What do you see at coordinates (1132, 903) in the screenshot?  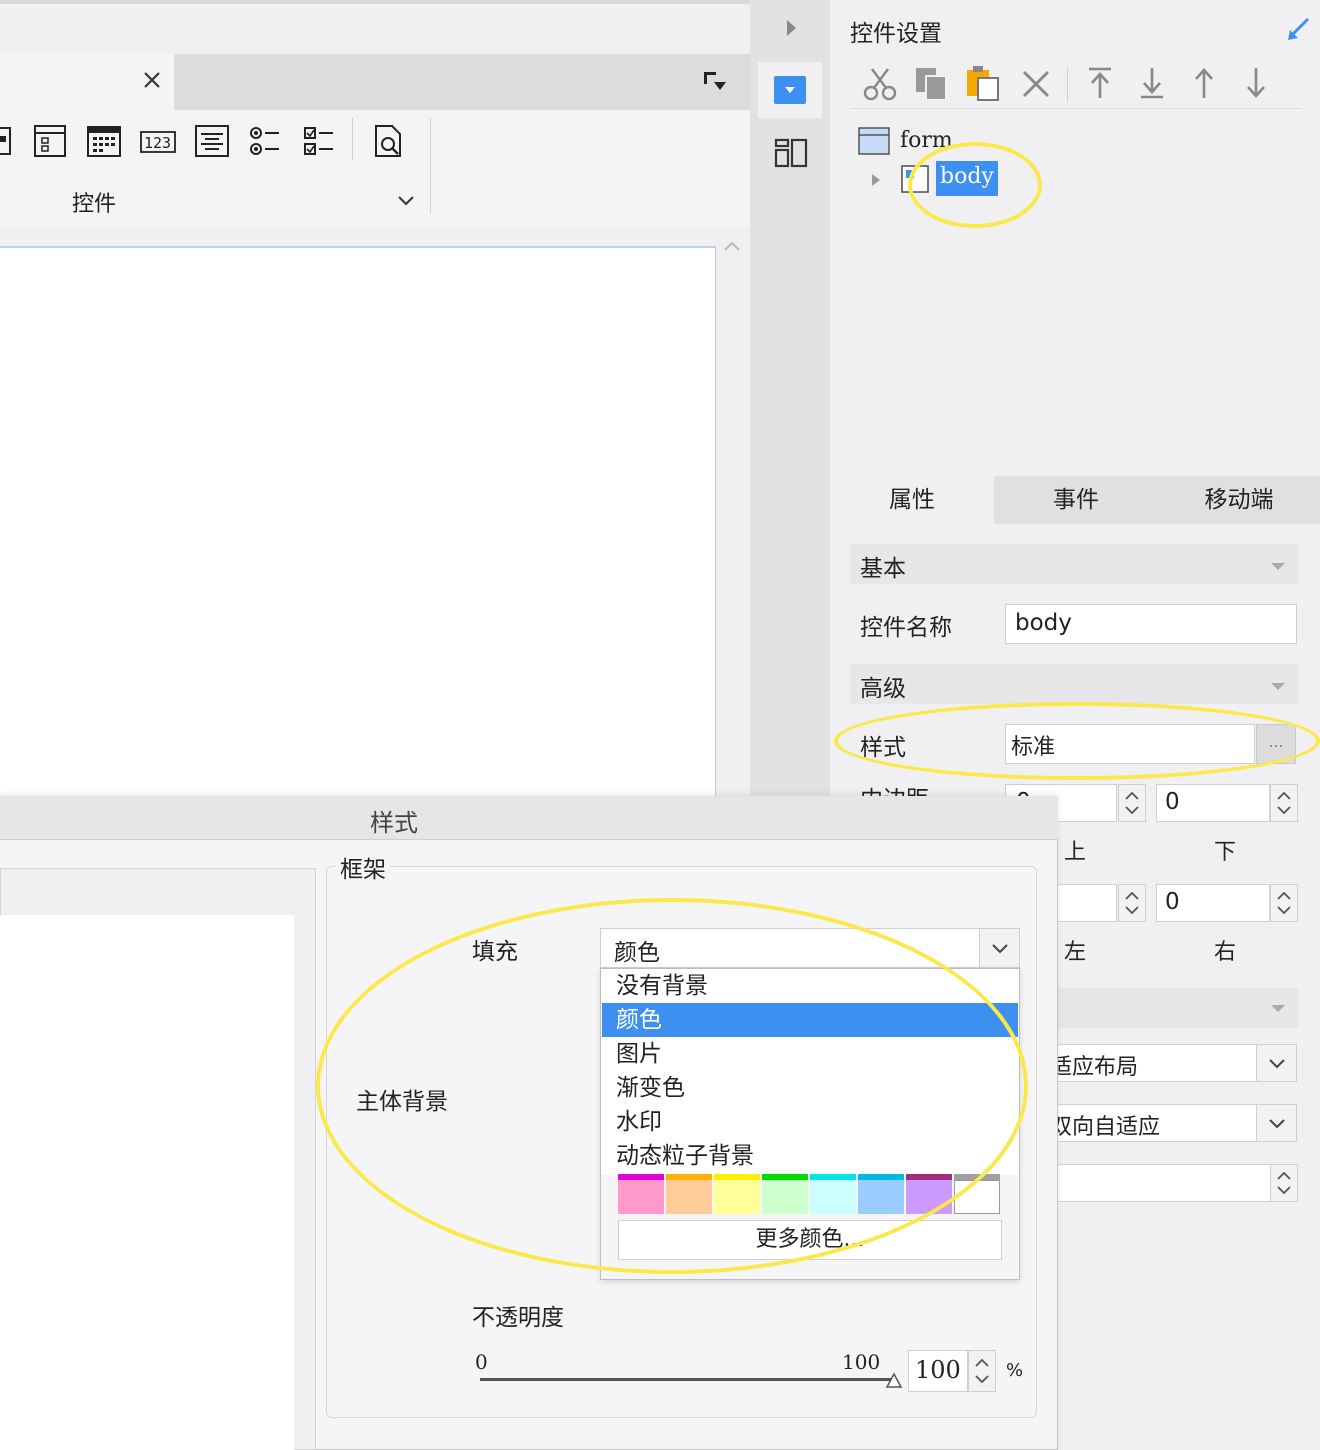 I see `padding-left-stepper` at bounding box center [1132, 903].